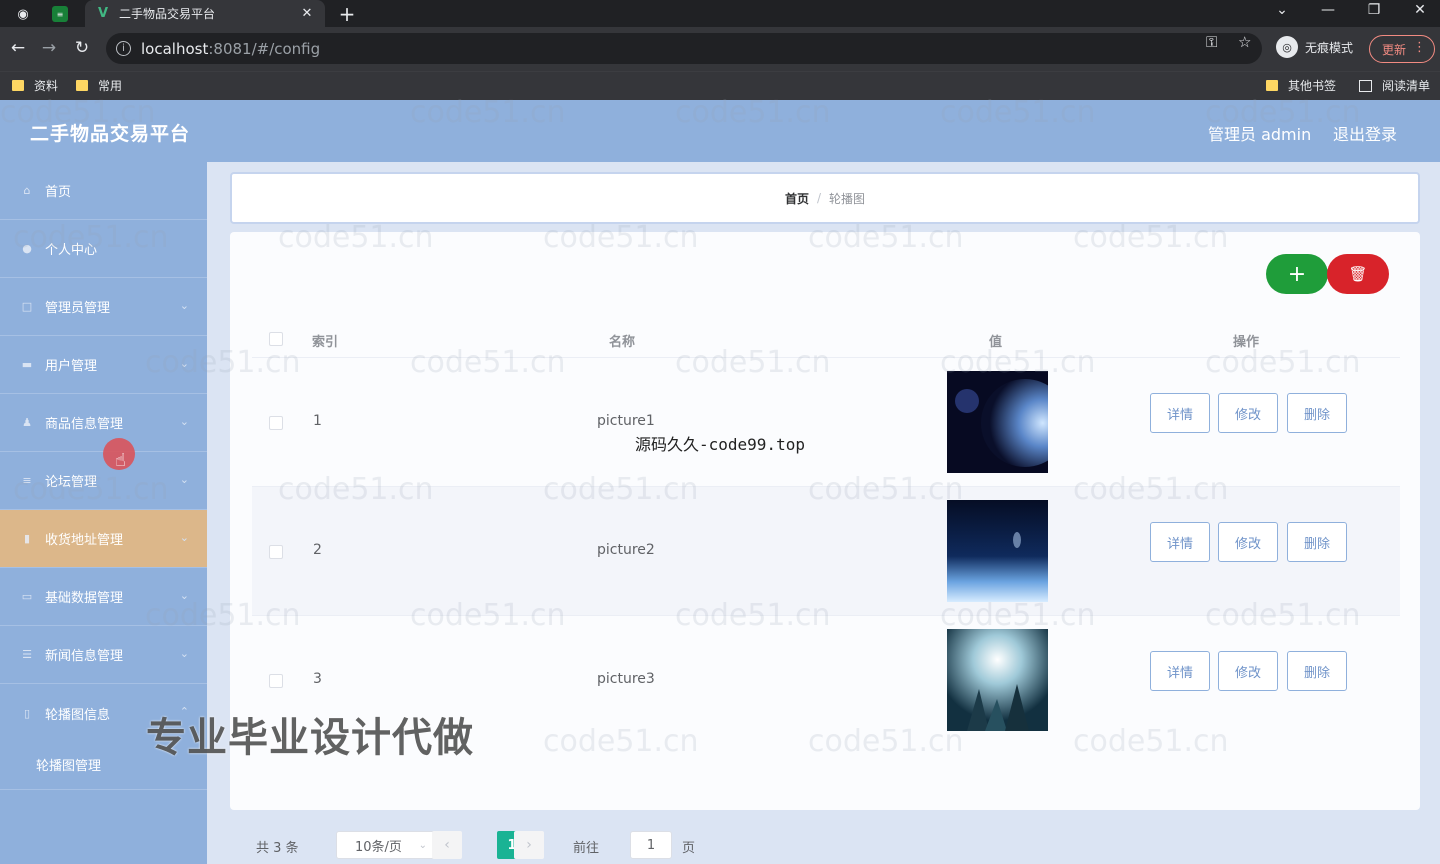 The width and height of the screenshot is (1440, 864). Describe the element at coordinates (1365, 133) in the screenshot. I see `logout-link: 退出登录` at that location.